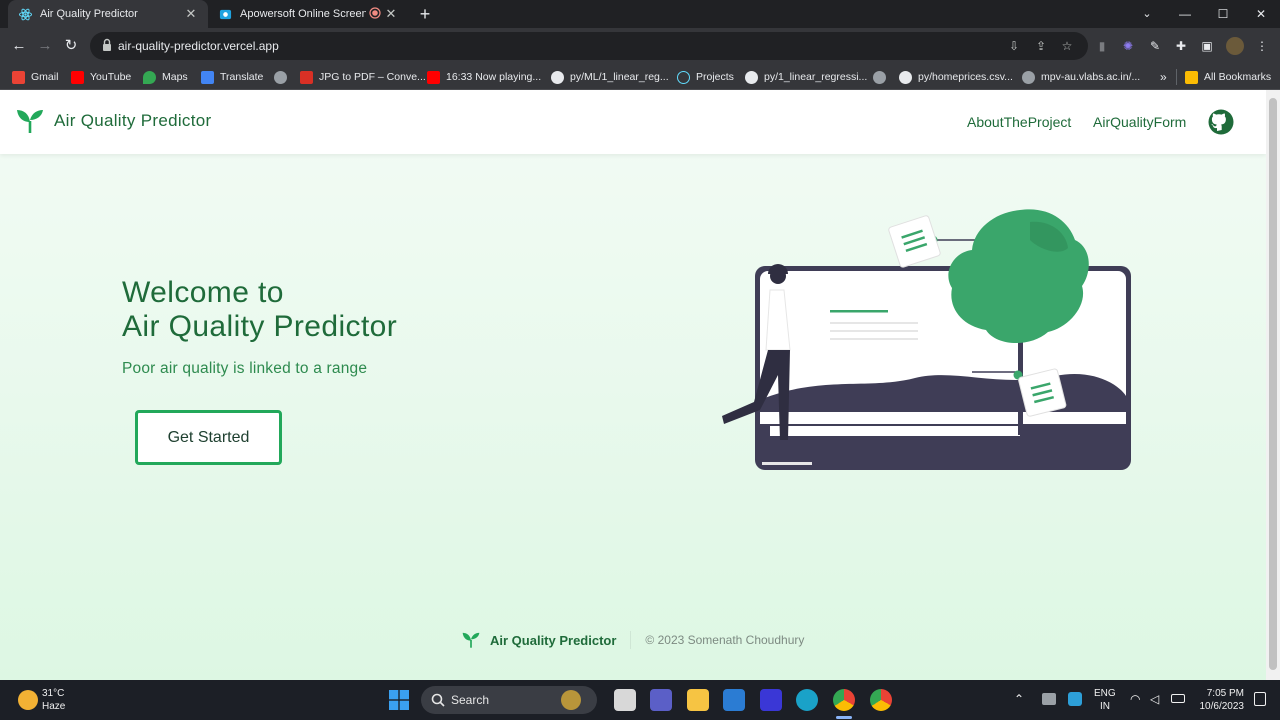 This screenshot has height=720, width=1280. I want to click on new-tab-button: +, so click(425, 14).